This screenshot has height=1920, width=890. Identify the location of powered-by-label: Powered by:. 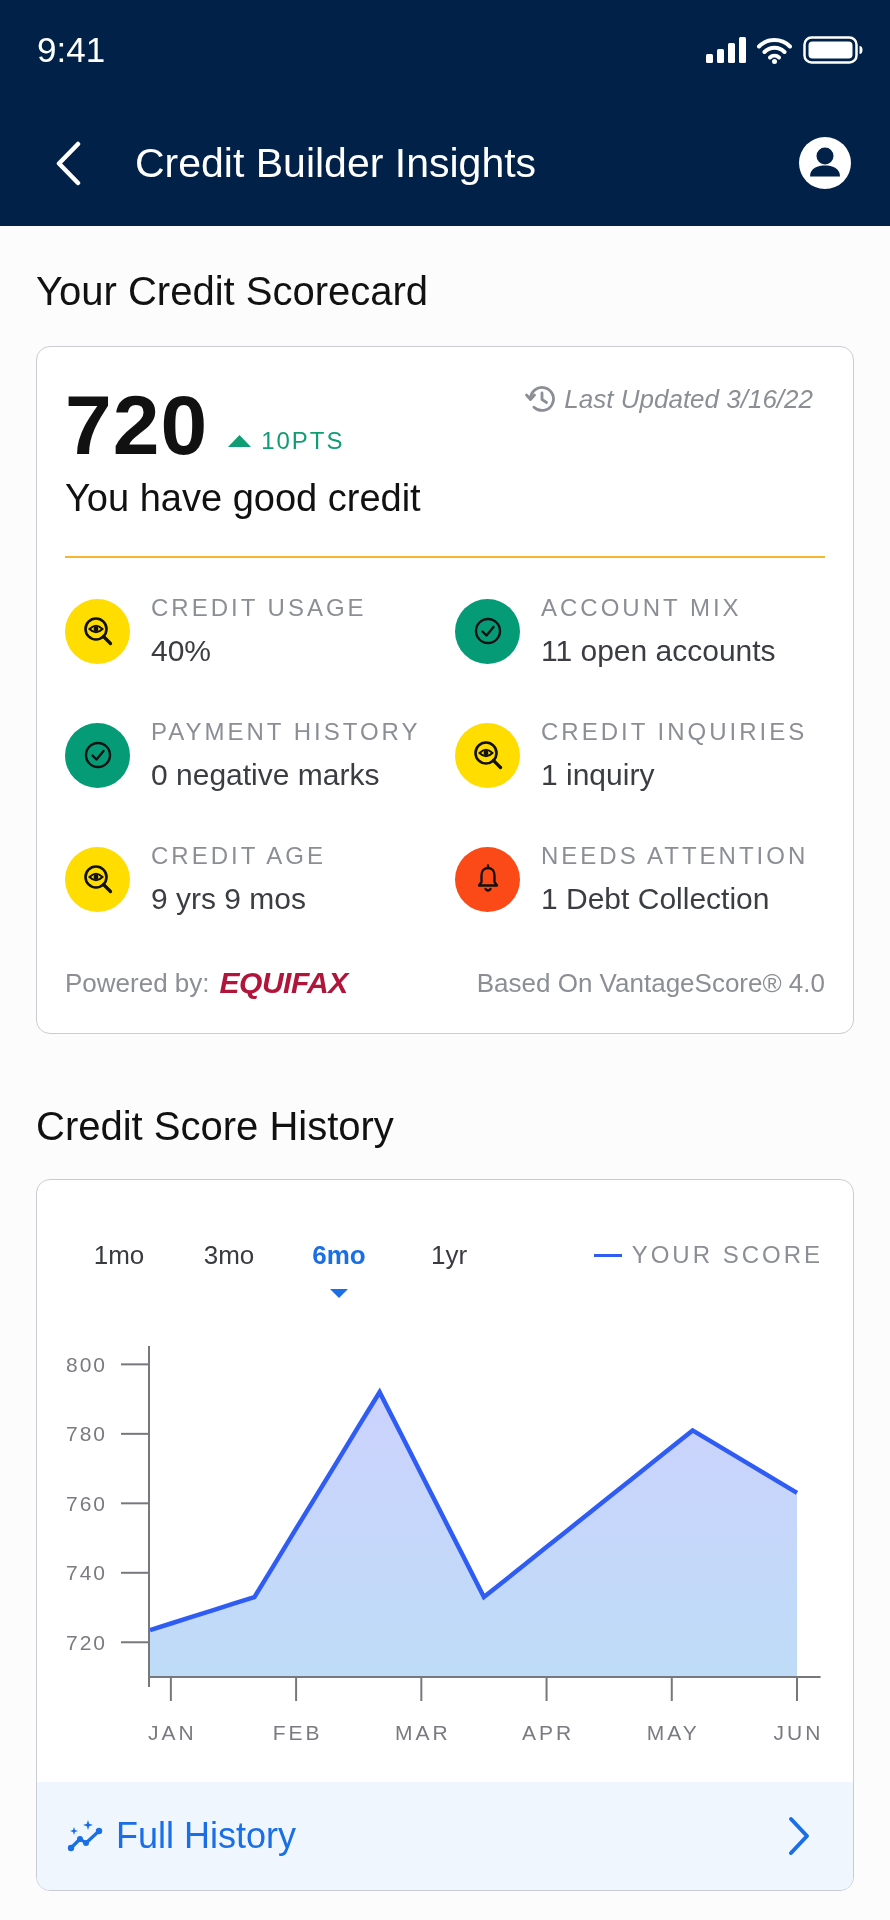
(137, 983).